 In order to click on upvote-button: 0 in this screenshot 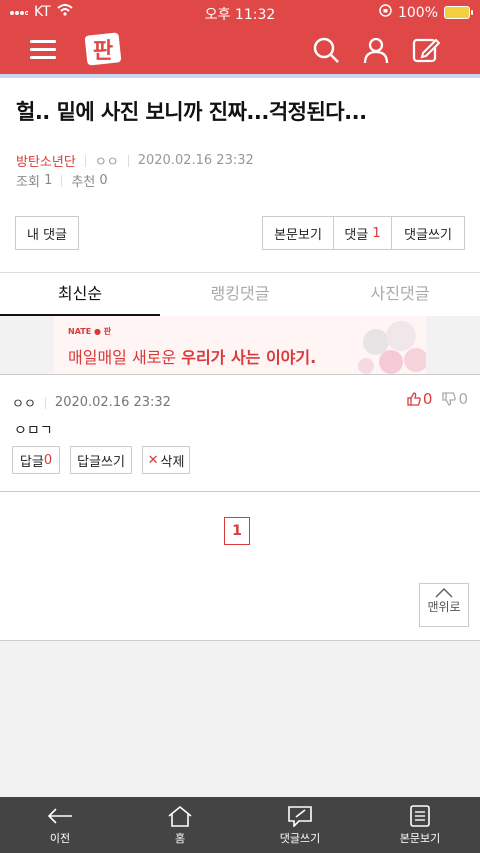, I will do `click(420, 399)`.